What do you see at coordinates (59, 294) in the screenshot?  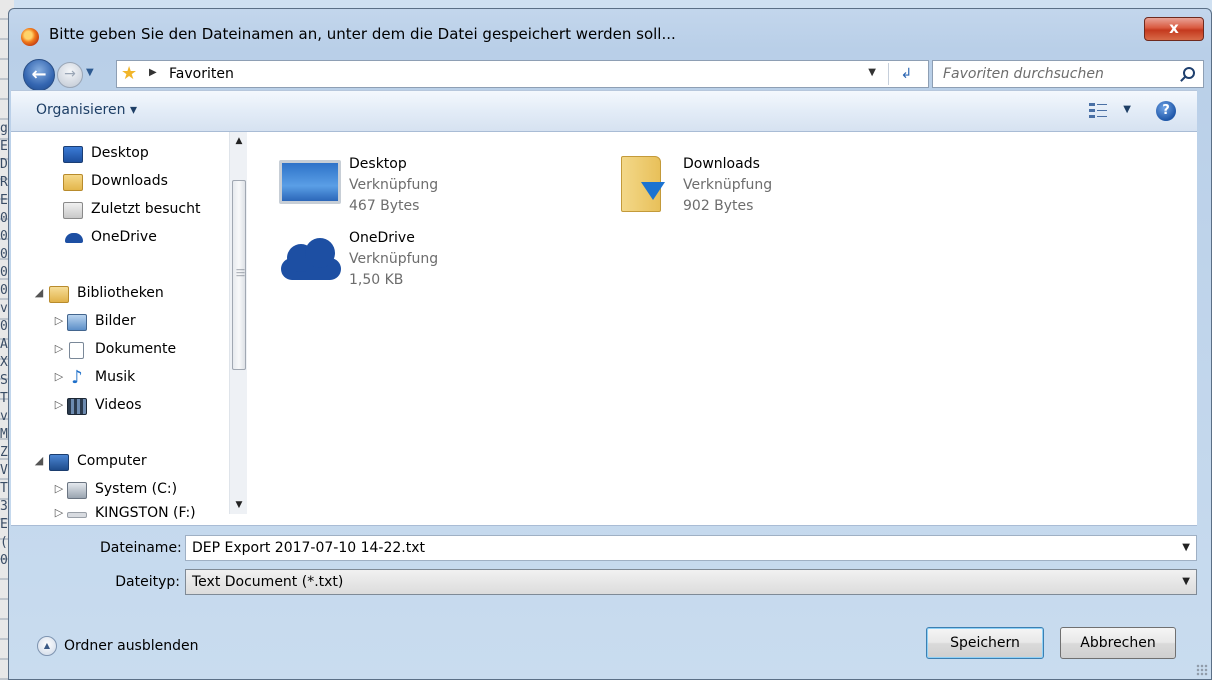 I see `libraries-icon` at bounding box center [59, 294].